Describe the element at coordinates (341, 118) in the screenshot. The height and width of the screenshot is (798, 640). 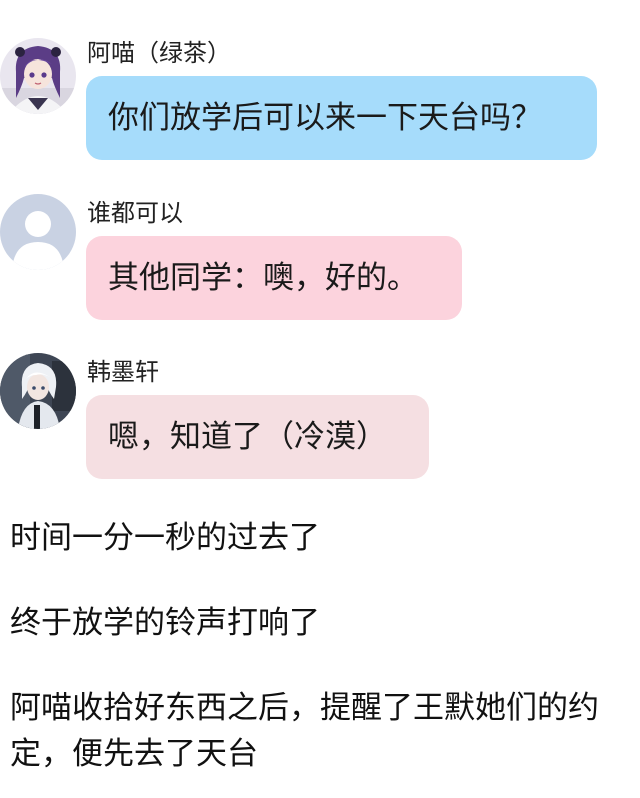
I see `message-bubble: 你们放学后可以来一下天台吗？` at that location.